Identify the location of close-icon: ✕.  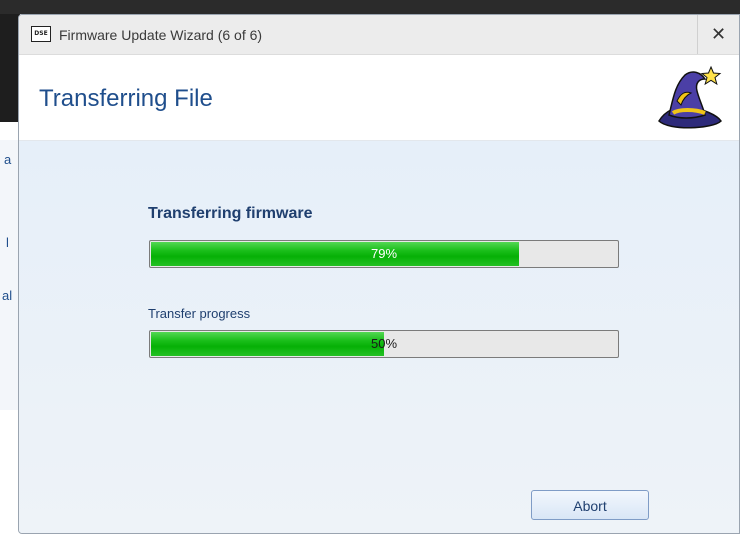
(718, 34).